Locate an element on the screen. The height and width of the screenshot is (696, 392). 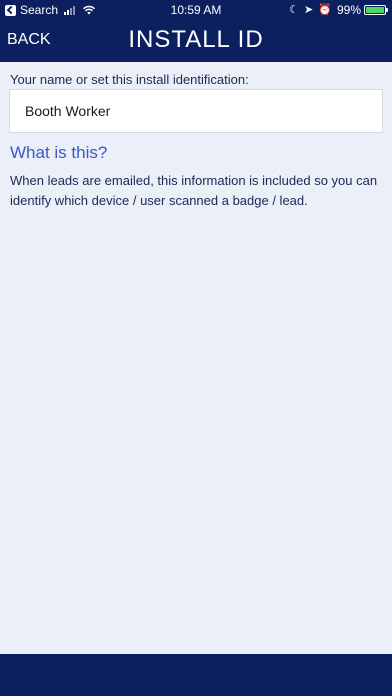
status-bar: Search 10:59 AM ☾ ➤ ⏰ 99% is located at coordinates (196, 10).